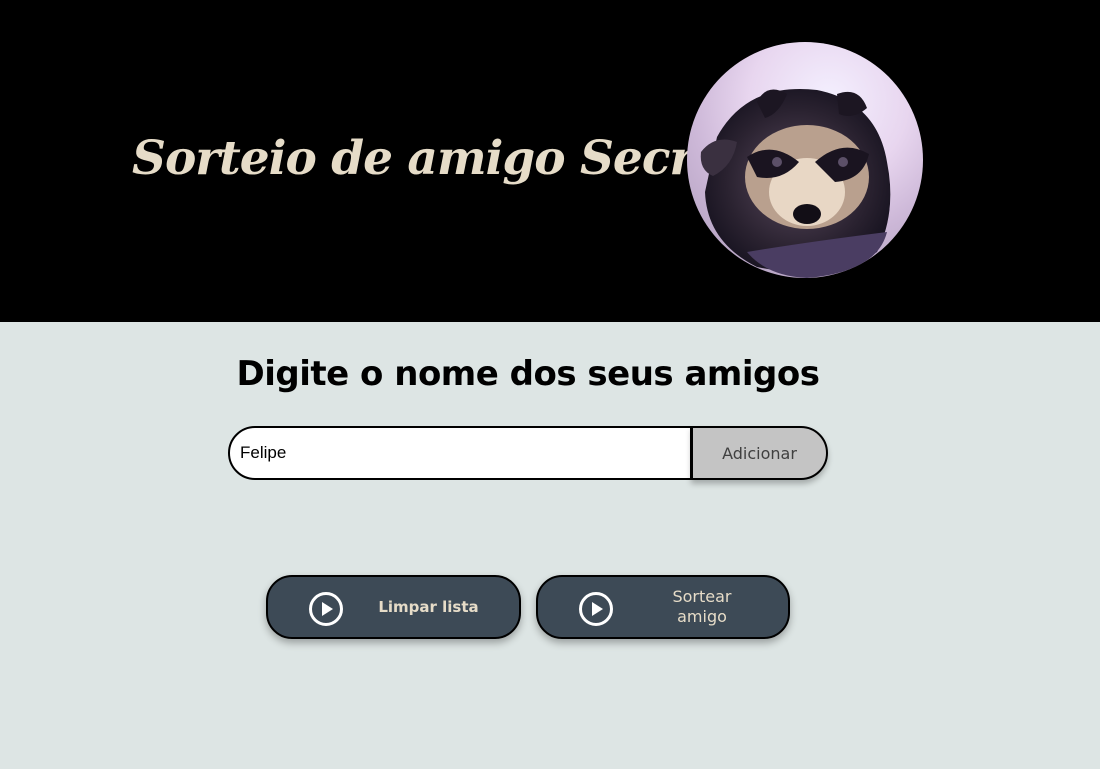 The width and height of the screenshot is (1100, 769). I want to click on clear-list-button: Limpar lista, so click(393, 607).